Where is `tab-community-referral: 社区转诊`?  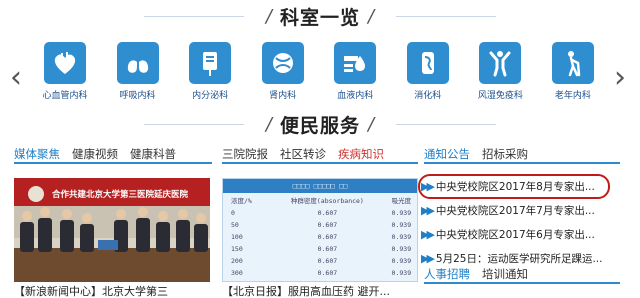
tab-community-referral: 社区转诊 is located at coordinates (303, 154).